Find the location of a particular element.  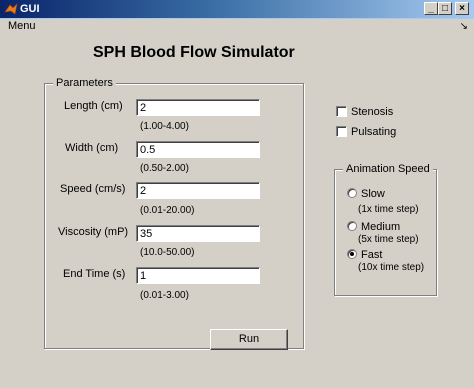

radio-medium-sub: (5x time step) is located at coordinates (388, 239).